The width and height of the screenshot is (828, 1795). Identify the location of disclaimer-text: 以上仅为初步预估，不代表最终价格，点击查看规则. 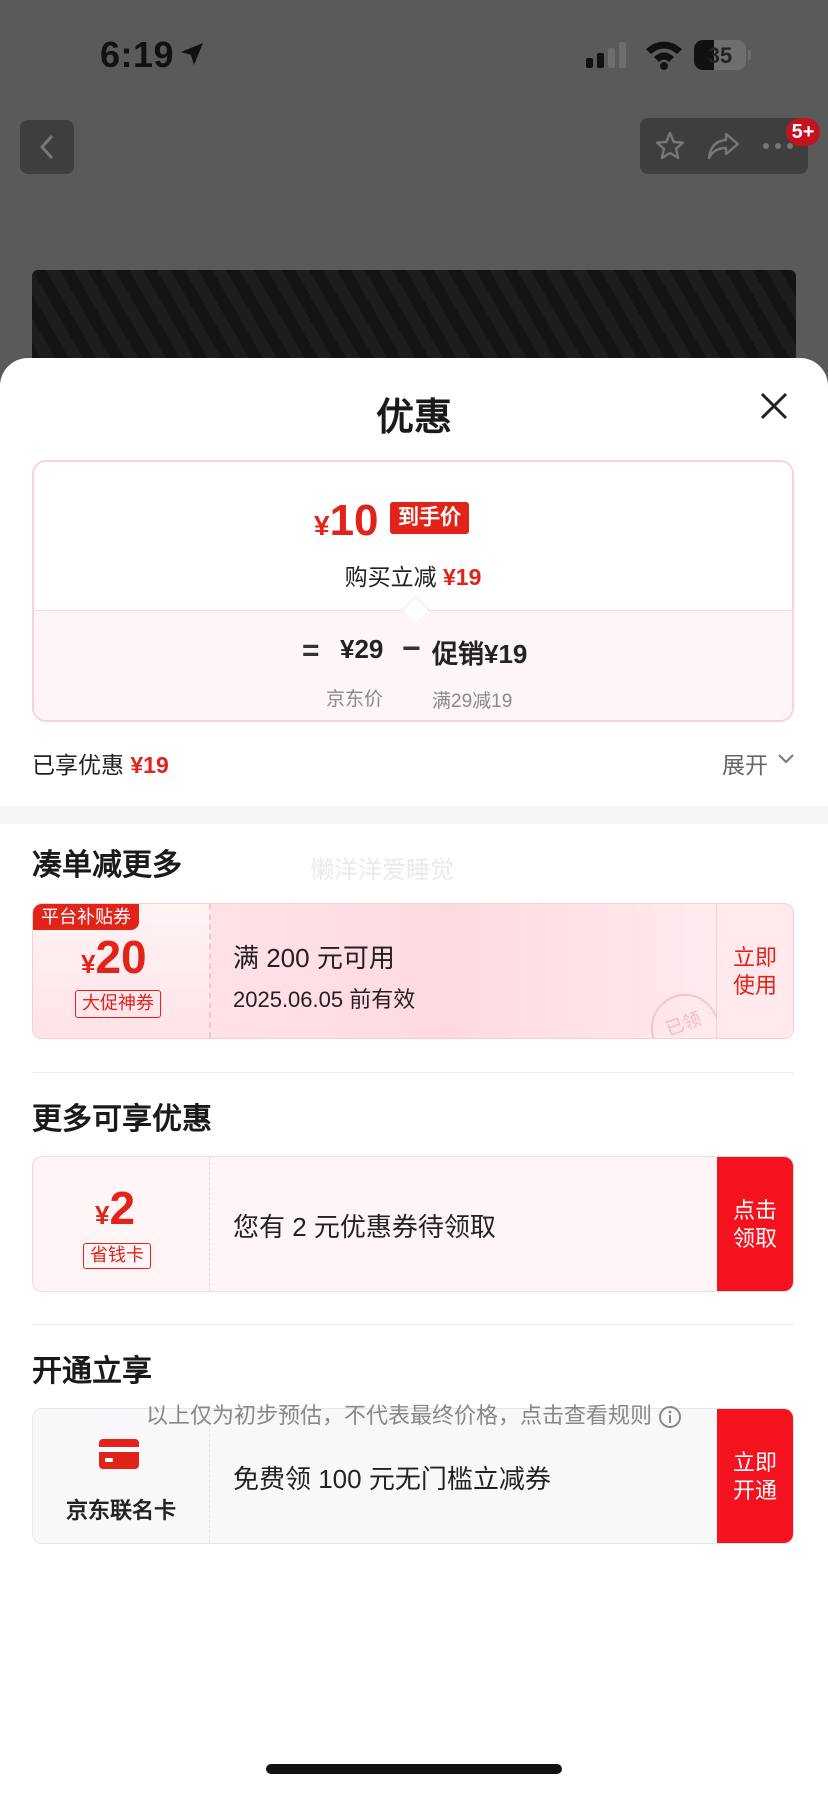
(398, 1415).